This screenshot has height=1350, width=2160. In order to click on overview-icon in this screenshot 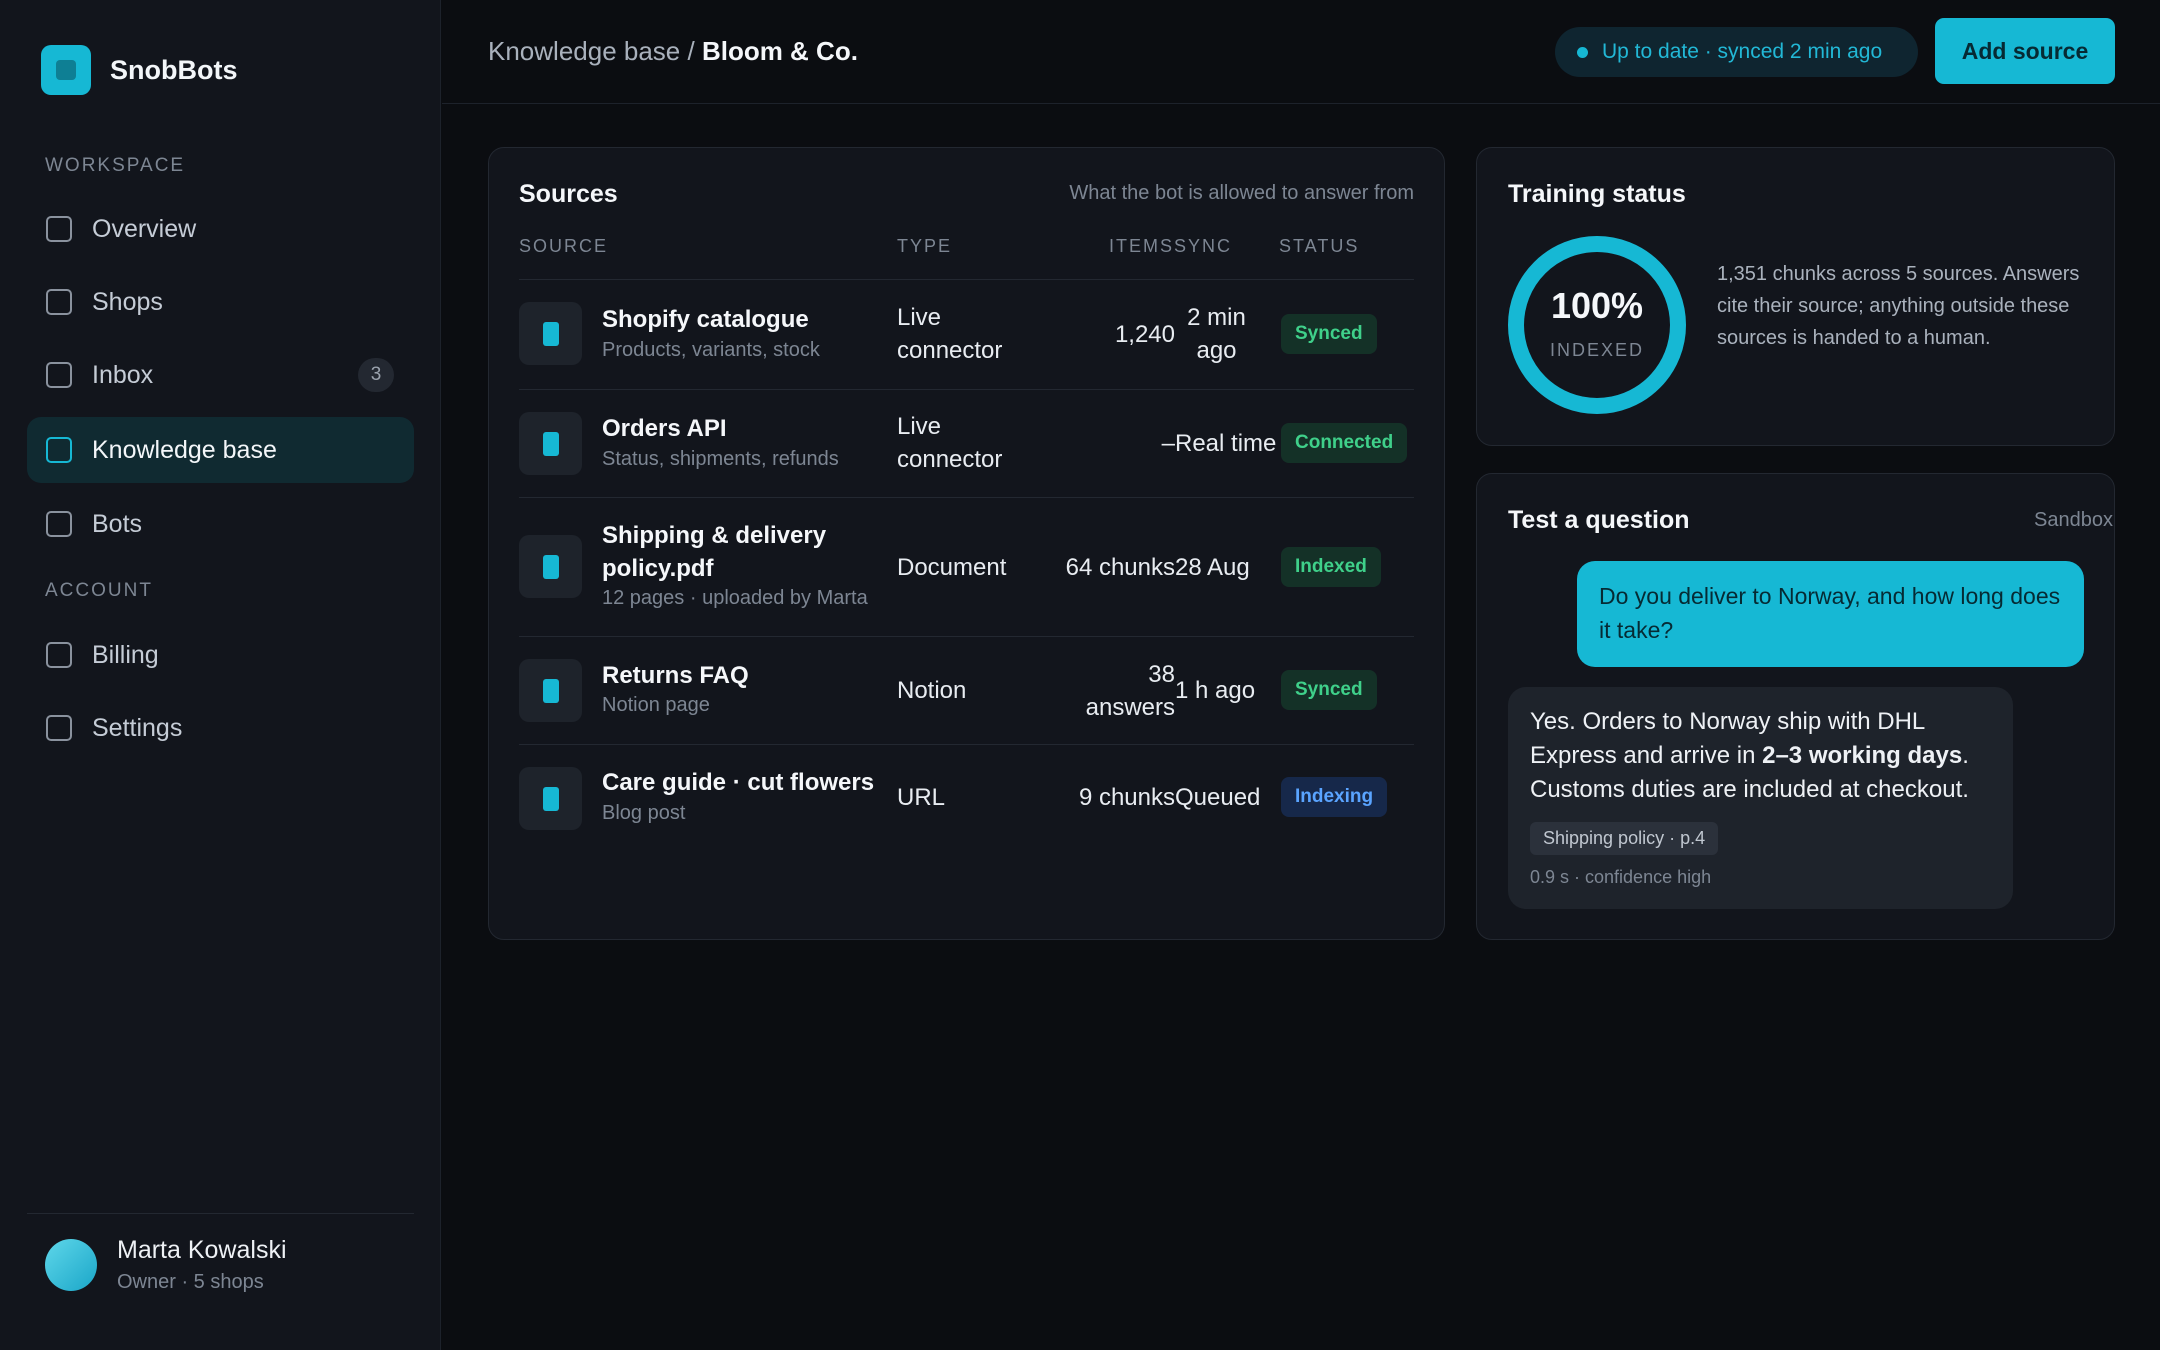, I will do `click(59, 229)`.